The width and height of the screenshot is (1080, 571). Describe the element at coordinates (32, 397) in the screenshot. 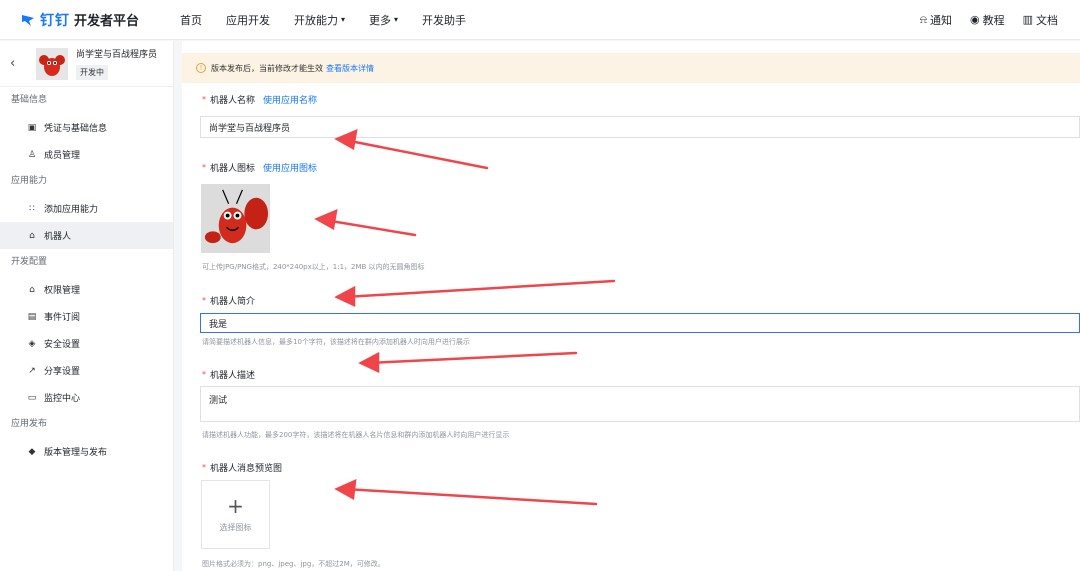

I see `monitor-icon: ▭` at that location.